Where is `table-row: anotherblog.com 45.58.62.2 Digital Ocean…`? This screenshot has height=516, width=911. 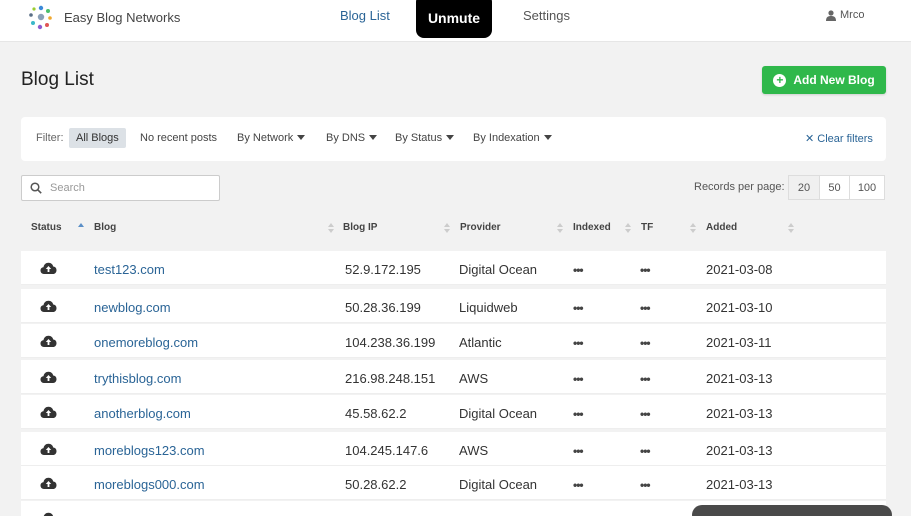
table-row: anotherblog.com 45.58.62.2 Digital Ocean… is located at coordinates (453, 412).